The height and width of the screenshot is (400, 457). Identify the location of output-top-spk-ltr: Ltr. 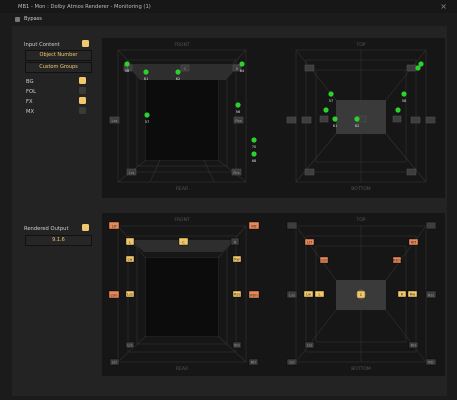
(292, 363).